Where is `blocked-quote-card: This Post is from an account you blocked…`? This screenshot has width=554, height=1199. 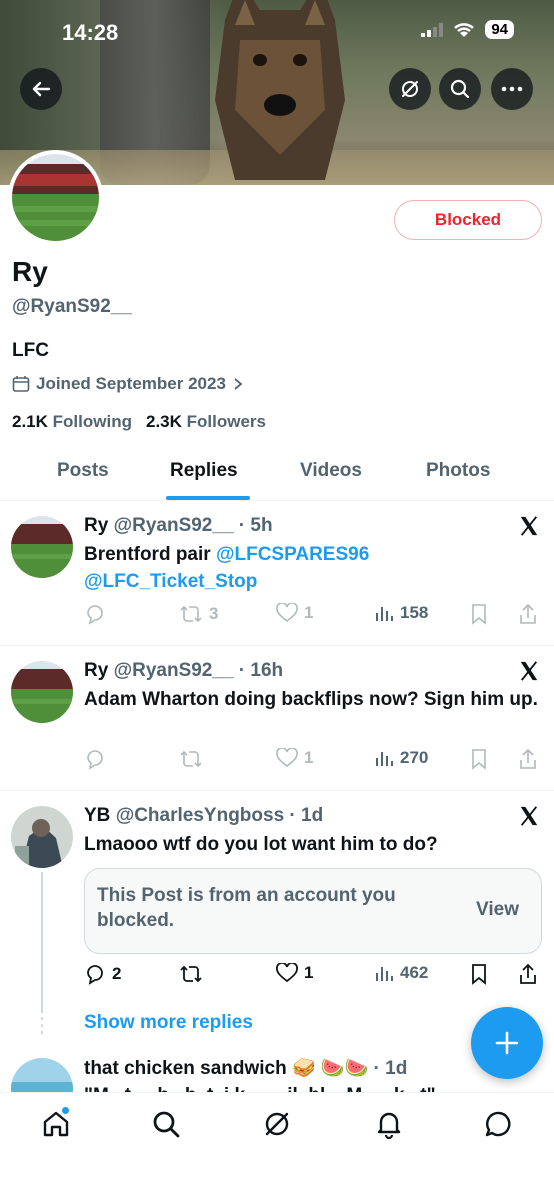 blocked-quote-card: This Post is from an account you blocked… is located at coordinates (313, 911).